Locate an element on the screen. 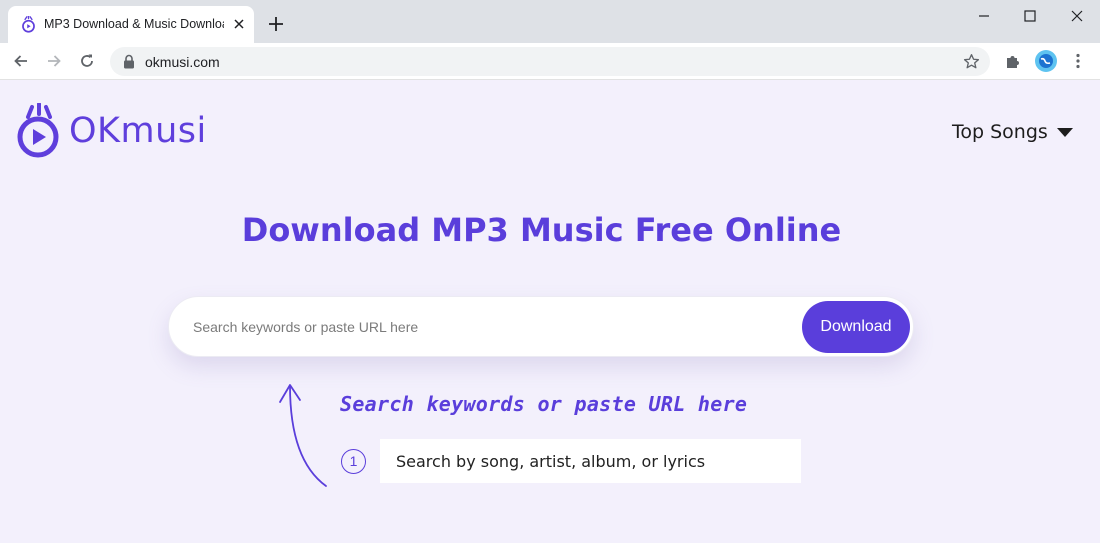 This screenshot has height=543, width=1100. hand-drawn-arrow-icon is located at coordinates (303, 435).